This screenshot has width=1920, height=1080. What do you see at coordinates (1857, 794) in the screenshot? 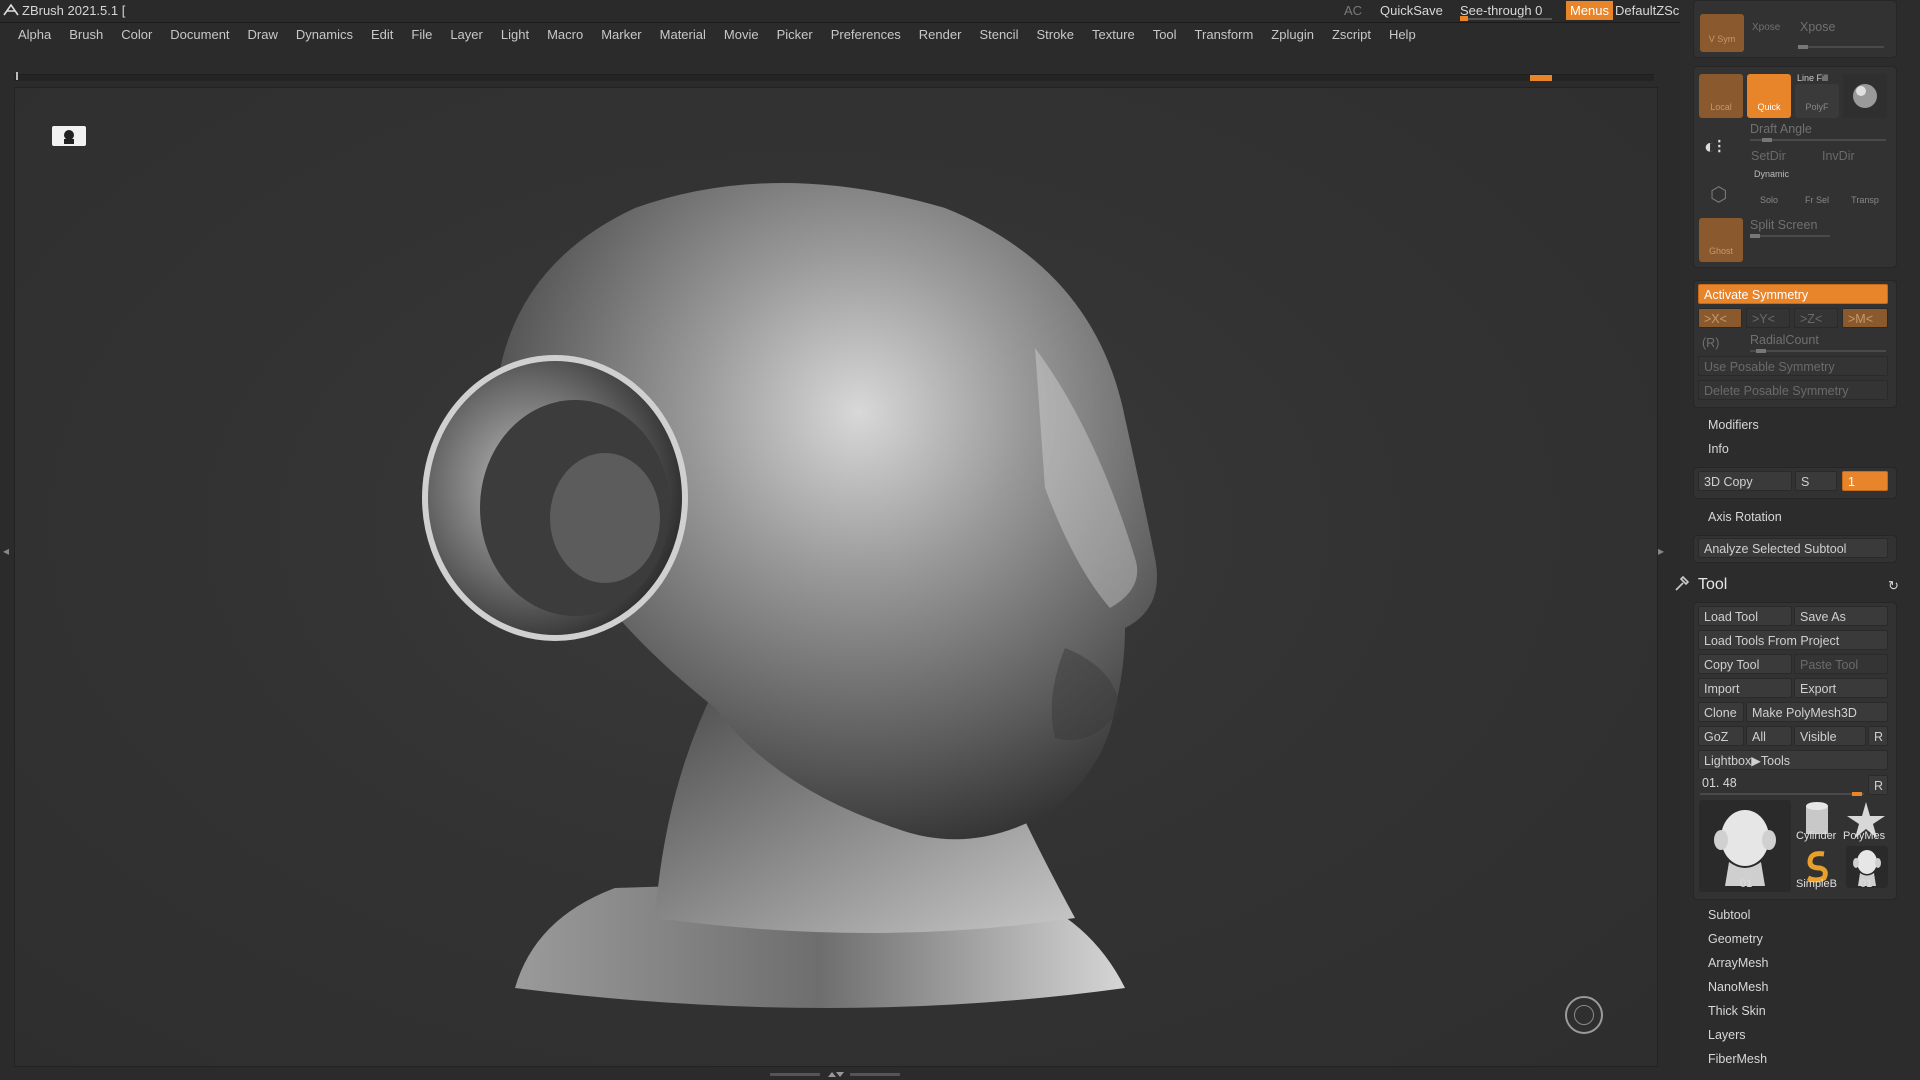
I see `tool-slider-knob` at bounding box center [1857, 794].